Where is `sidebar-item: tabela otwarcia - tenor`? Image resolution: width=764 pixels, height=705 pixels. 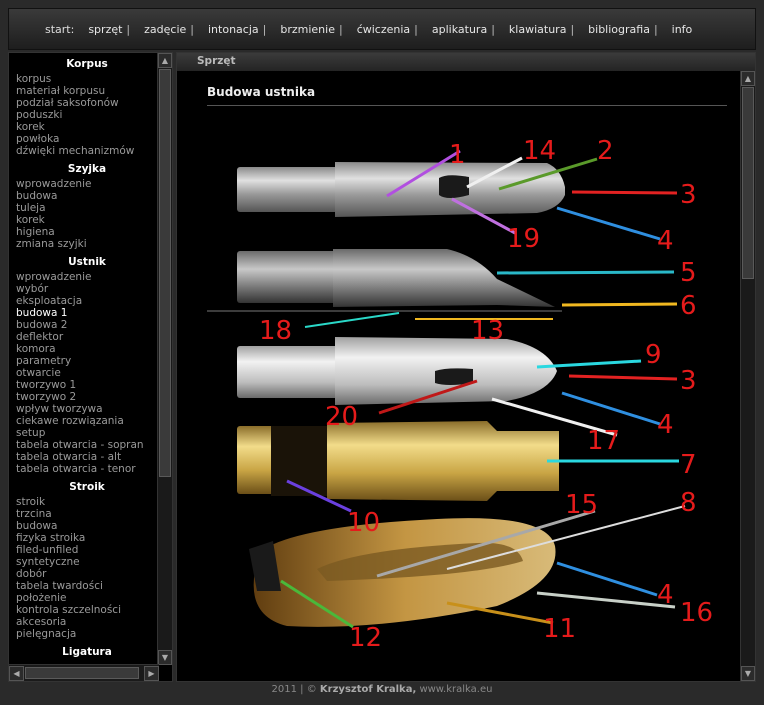 sidebar-item: tabela otwarcia - tenor is located at coordinates (87, 469).